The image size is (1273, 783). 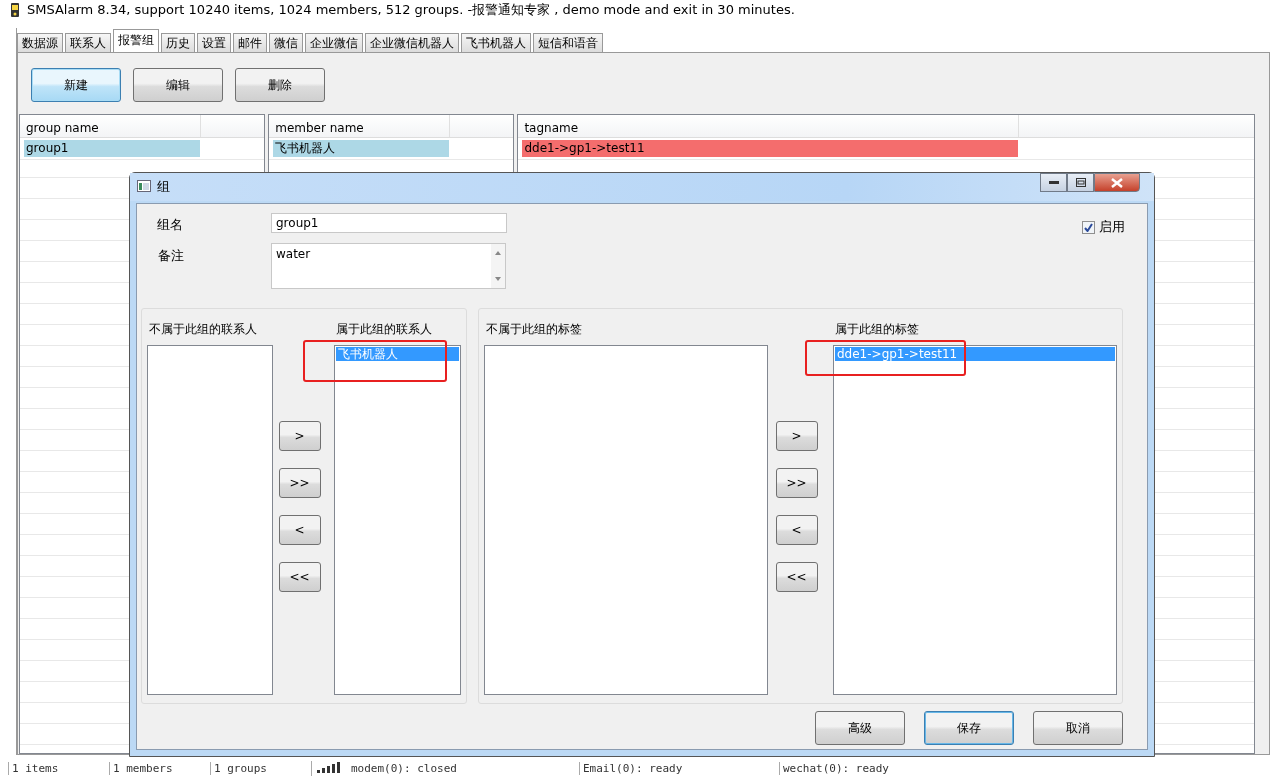 I want to click on dialog-button: 保存, so click(x=969, y=728).